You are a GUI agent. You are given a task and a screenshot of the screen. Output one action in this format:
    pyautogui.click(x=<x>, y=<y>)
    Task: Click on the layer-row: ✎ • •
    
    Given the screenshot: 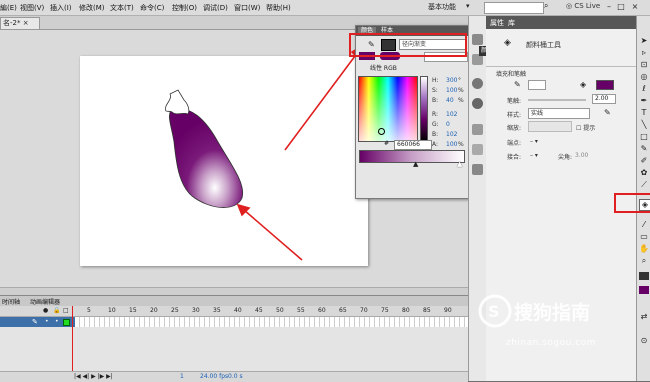 What is the action you would take?
    pyautogui.click(x=37, y=322)
    